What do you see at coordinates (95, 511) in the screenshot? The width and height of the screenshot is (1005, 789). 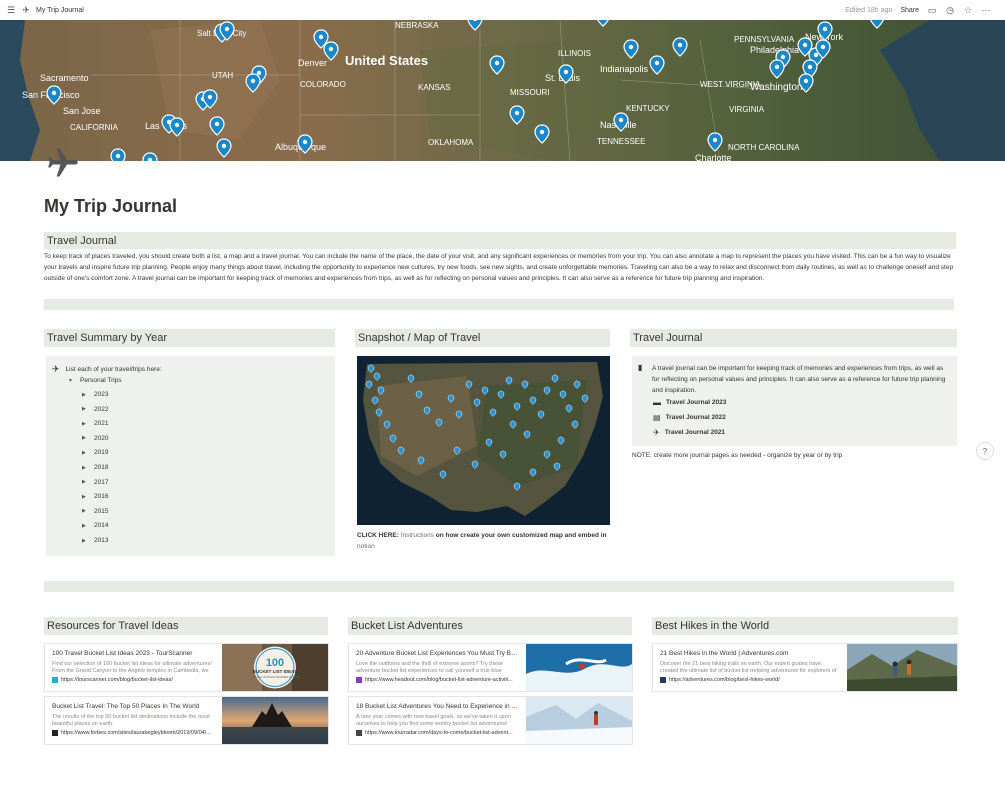 I see `toggle-year: ▶ 2015` at bounding box center [95, 511].